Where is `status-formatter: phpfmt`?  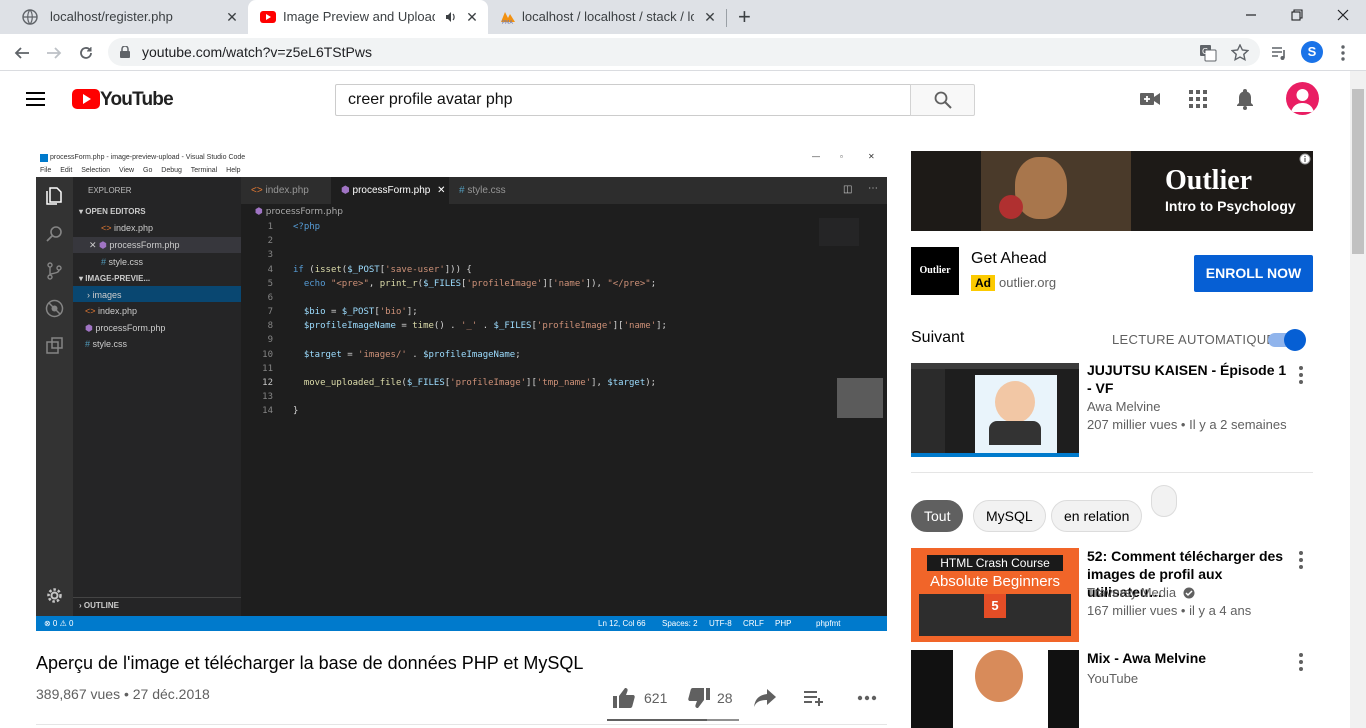 status-formatter: phpfmt is located at coordinates (828, 623).